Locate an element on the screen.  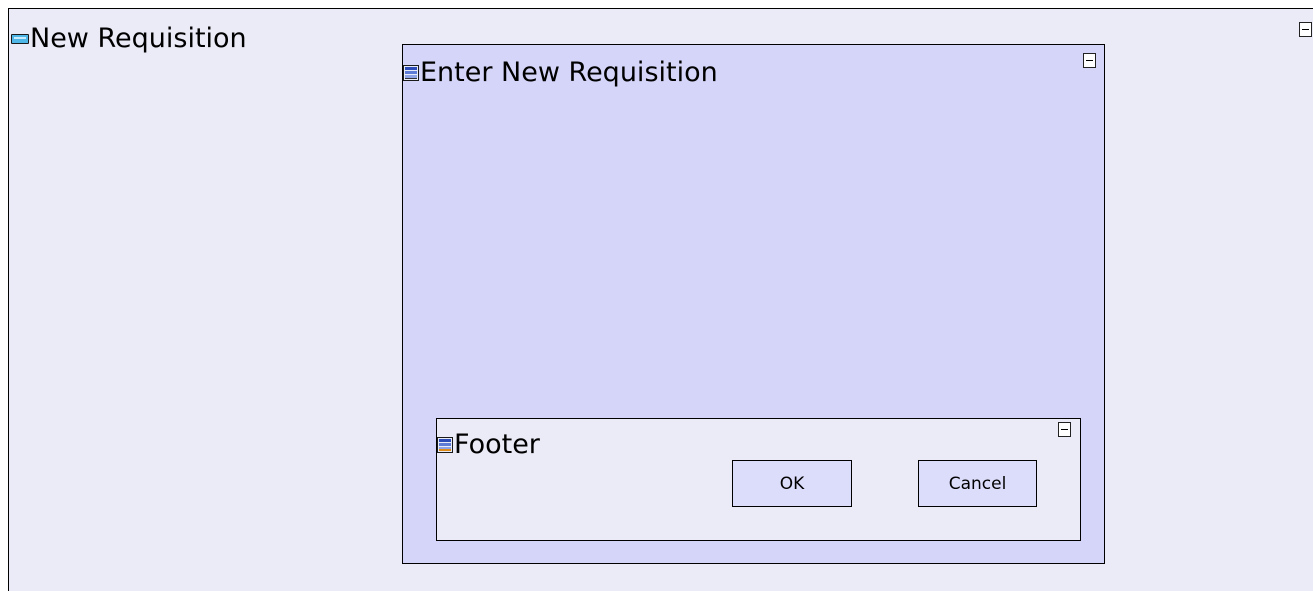
ok-button: OK is located at coordinates (792, 483).